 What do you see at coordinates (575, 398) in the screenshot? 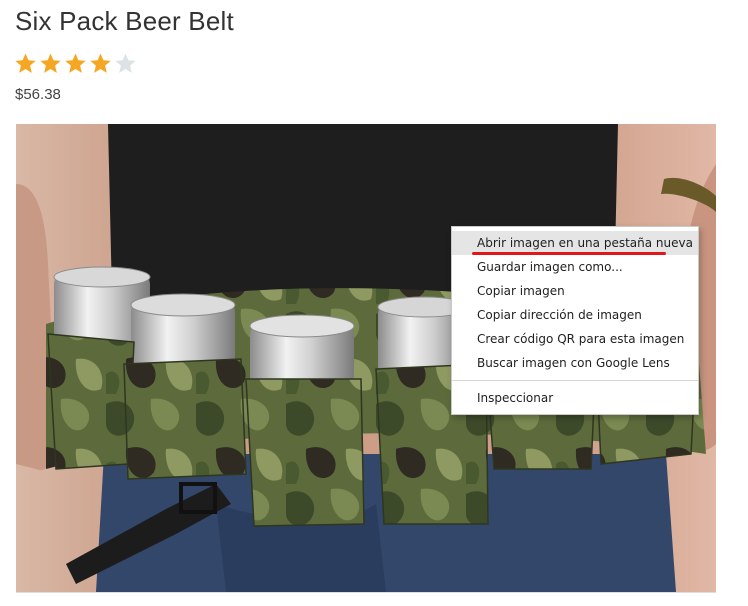
I see `menu-item-inspect: Inspeccionar` at bounding box center [575, 398].